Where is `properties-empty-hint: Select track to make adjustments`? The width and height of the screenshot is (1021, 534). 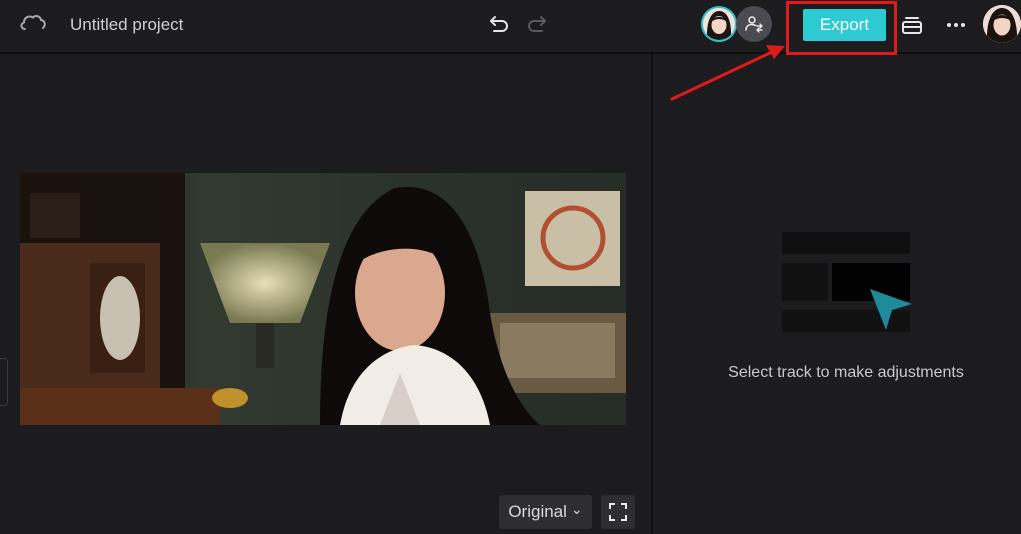 properties-empty-hint: Select track to make adjustments is located at coordinates (846, 372).